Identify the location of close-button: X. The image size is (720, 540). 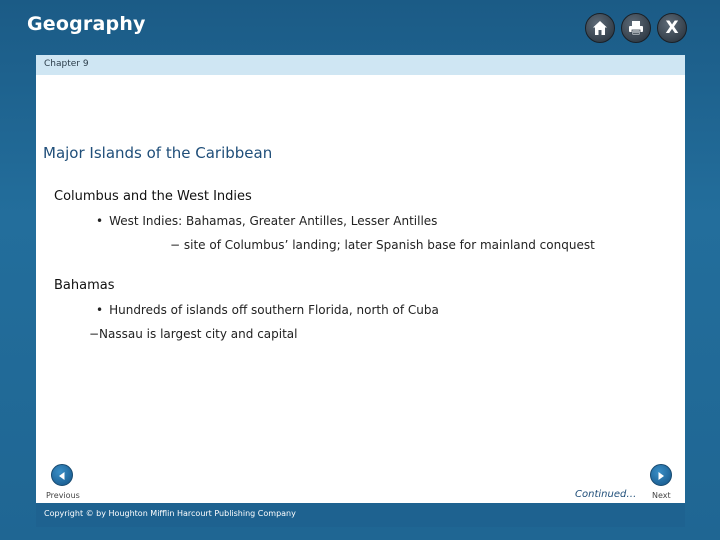
(672, 28).